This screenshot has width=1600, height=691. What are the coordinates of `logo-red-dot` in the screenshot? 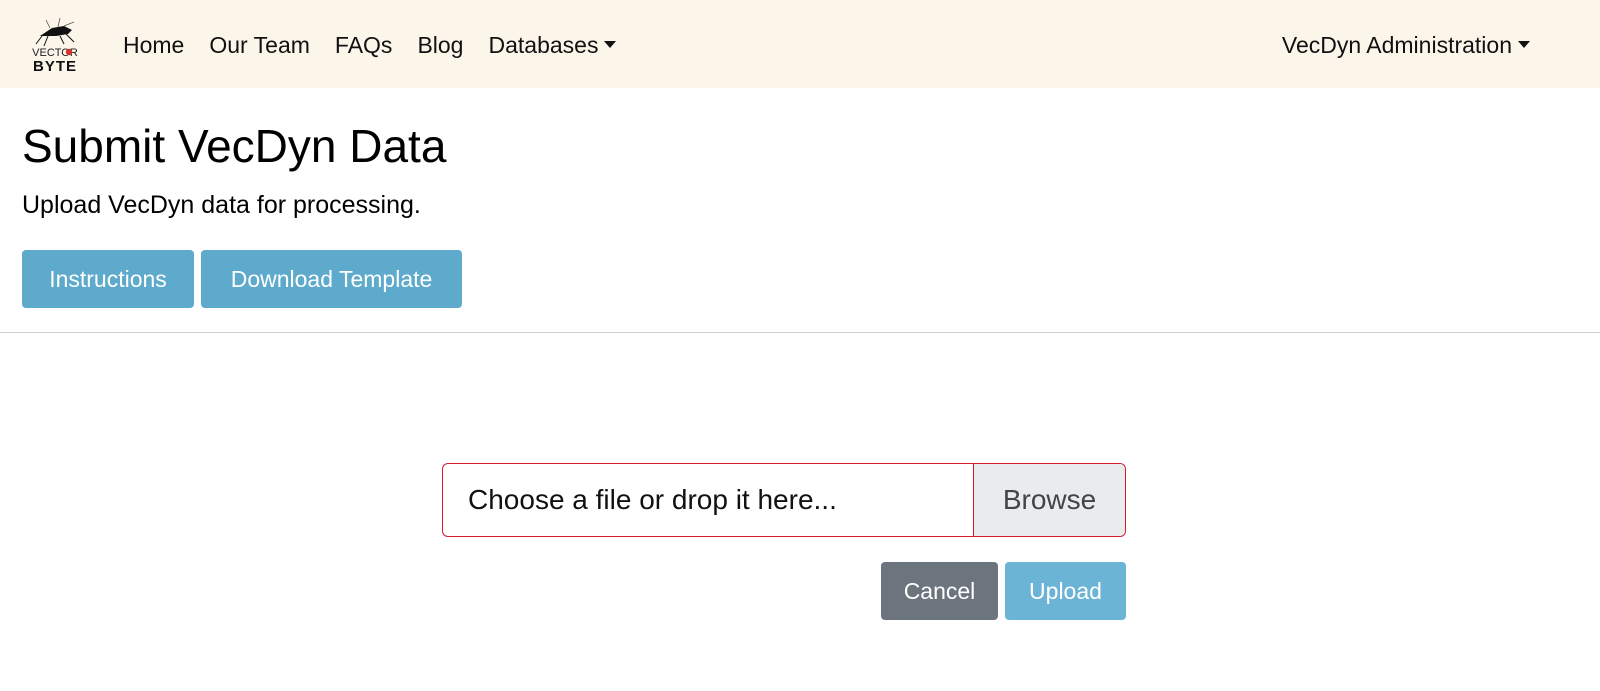 It's located at (69, 52).